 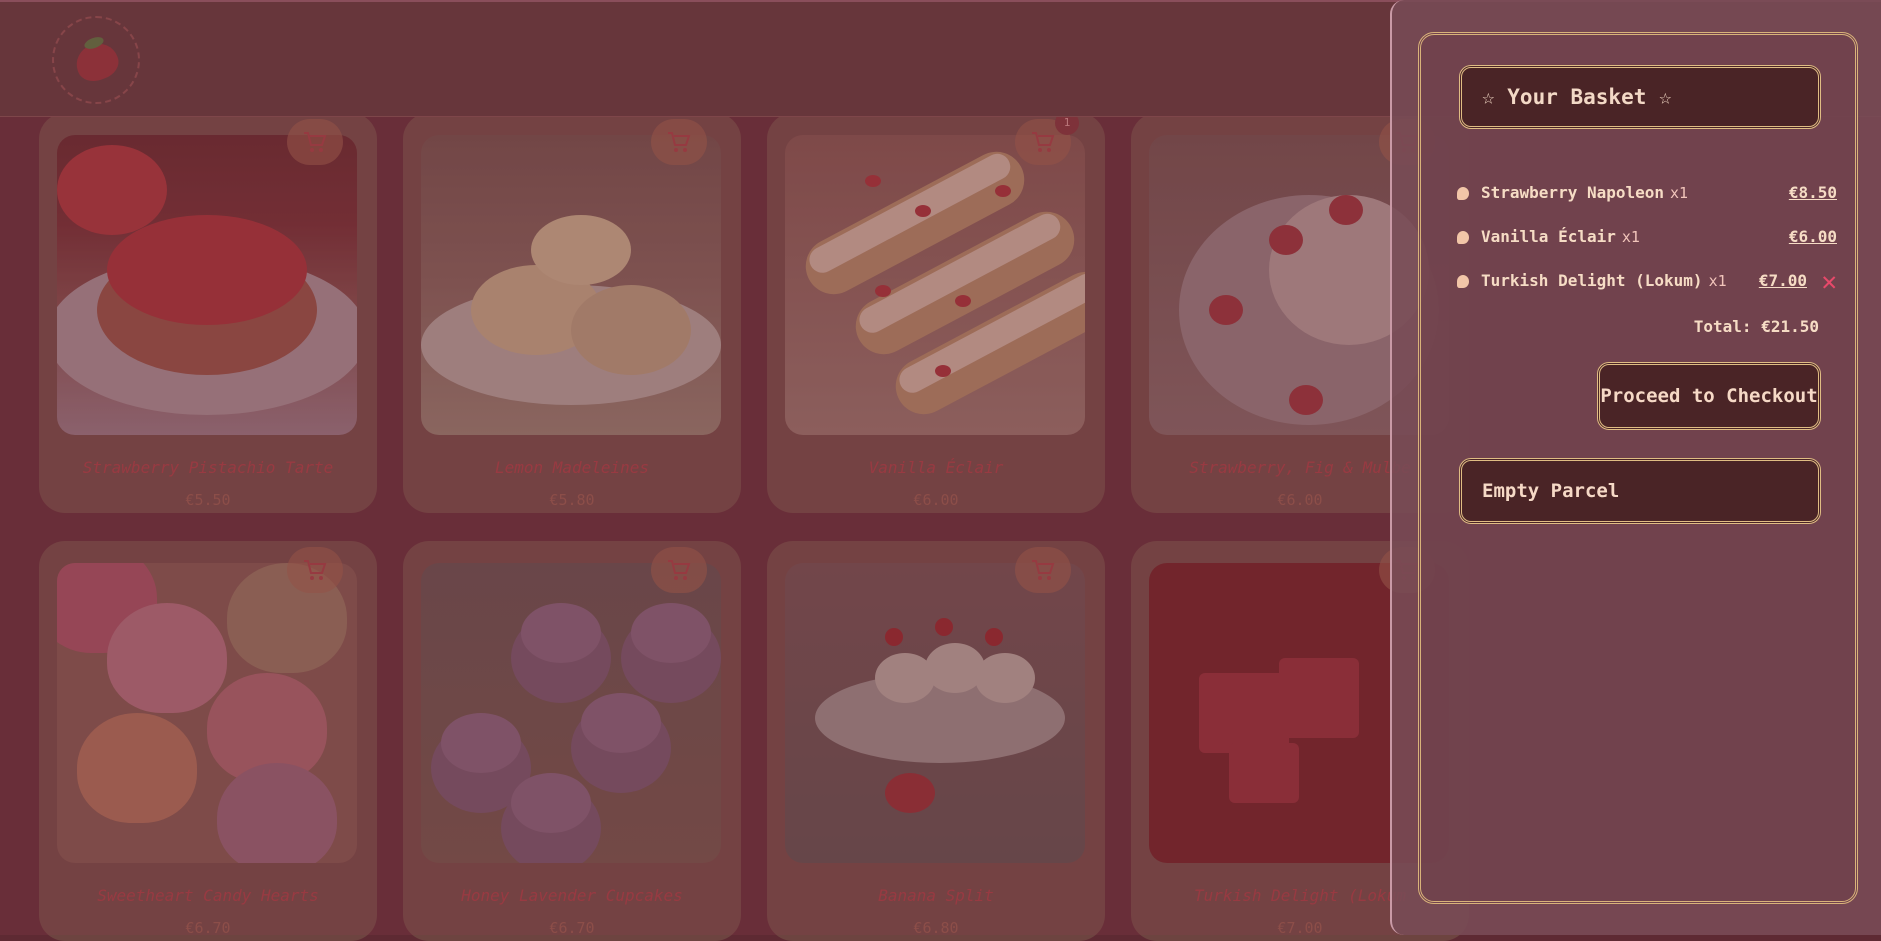 What do you see at coordinates (936, 467) in the screenshot?
I see `product-name: Vanilla Éclair` at bounding box center [936, 467].